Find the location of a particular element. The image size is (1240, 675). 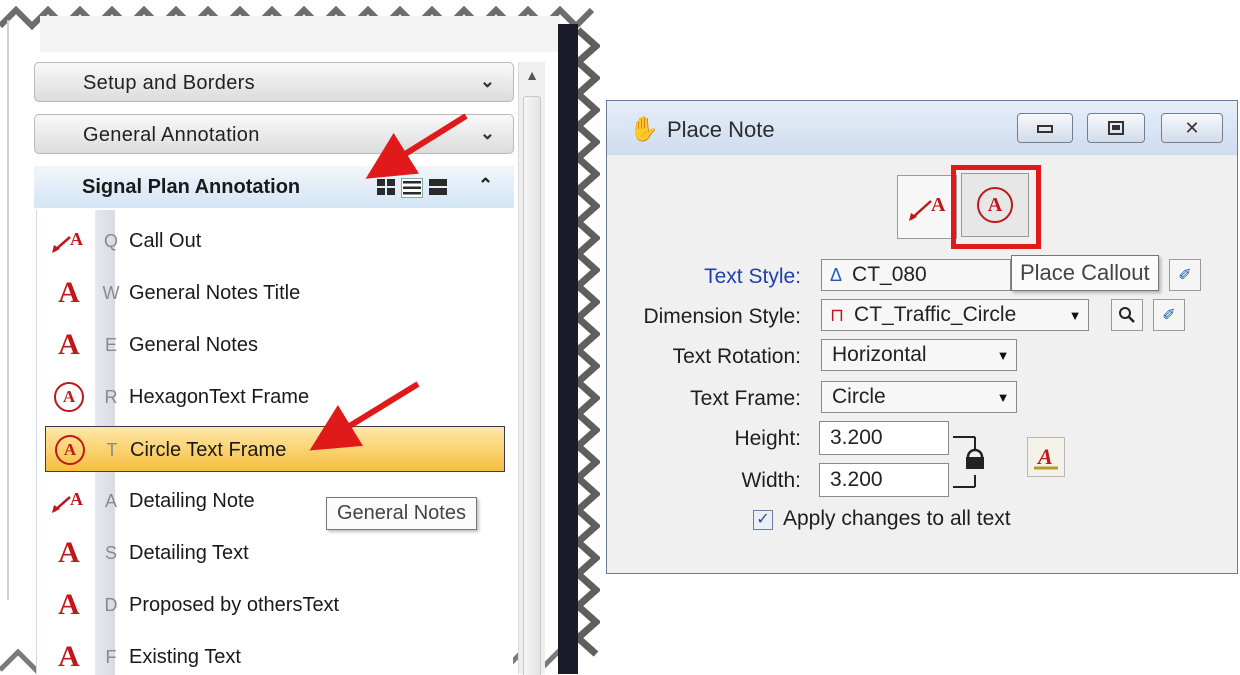

text-rotation-label: Text Rotation: is located at coordinates (736, 356).